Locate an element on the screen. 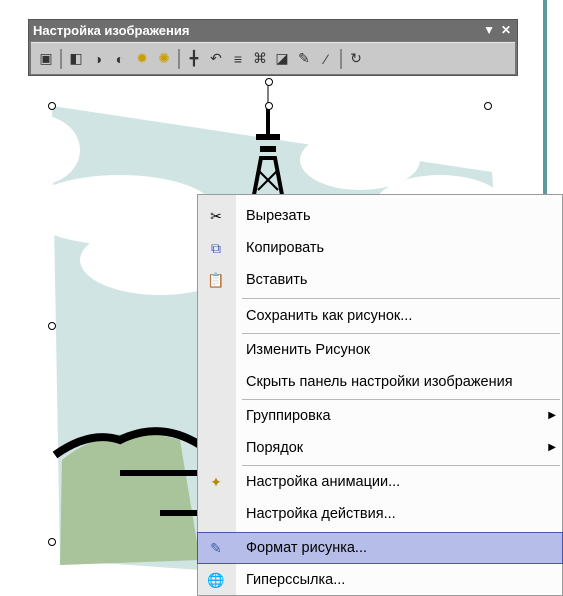 The height and width of the screenshot is (596, 563). recolor-picture-icon: ◪ is located at coordinates (282, 59).